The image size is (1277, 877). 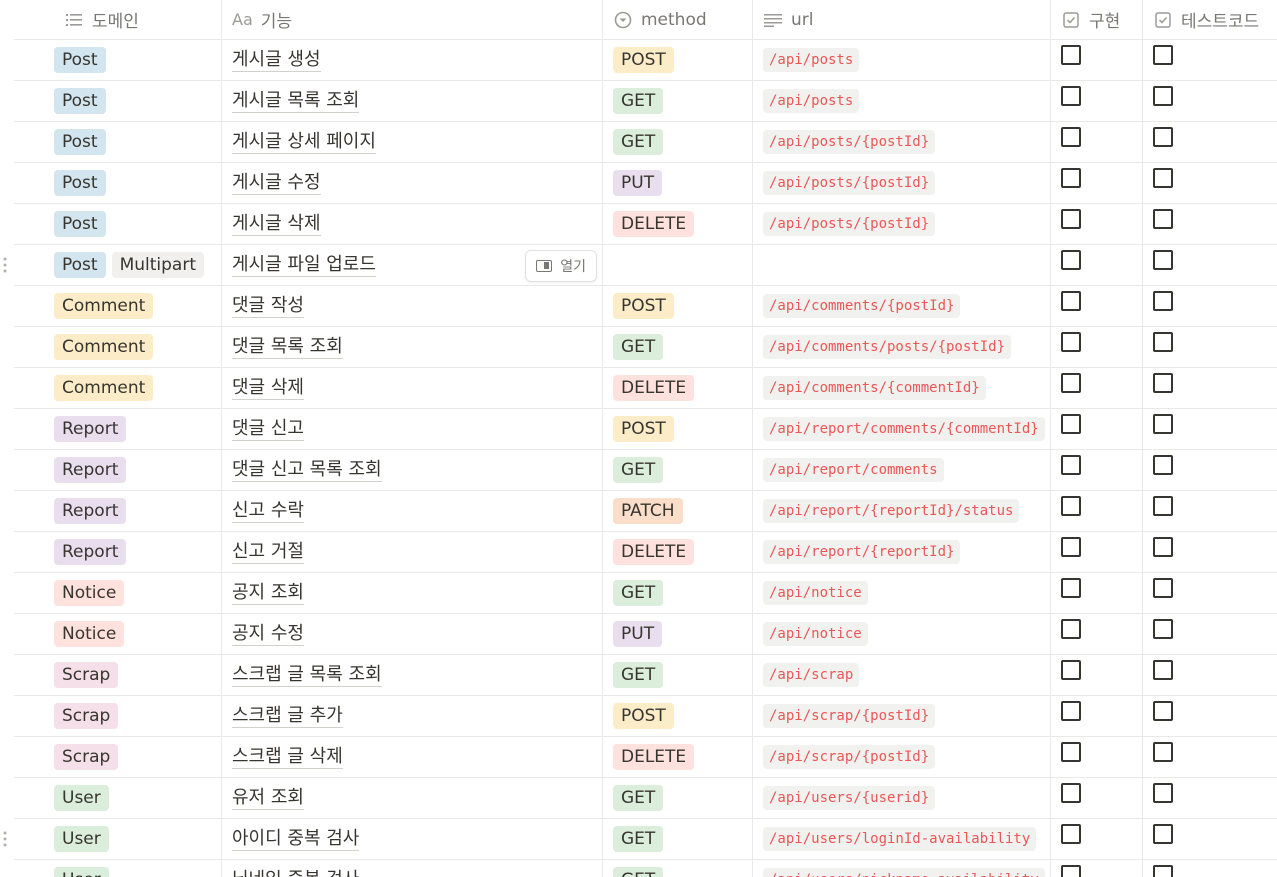 I want to click on cell-func: 게시글 삭제, so click(x=412, y=224).